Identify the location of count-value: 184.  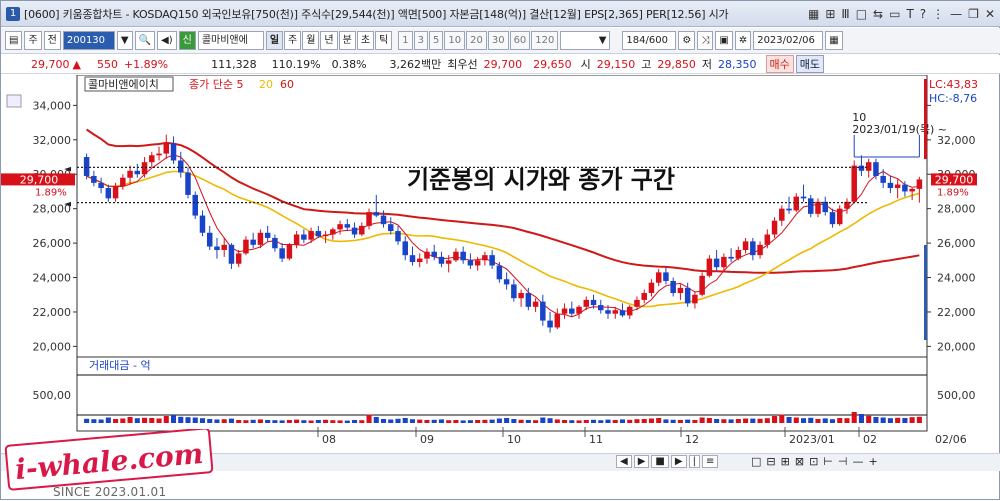
(636, 40).